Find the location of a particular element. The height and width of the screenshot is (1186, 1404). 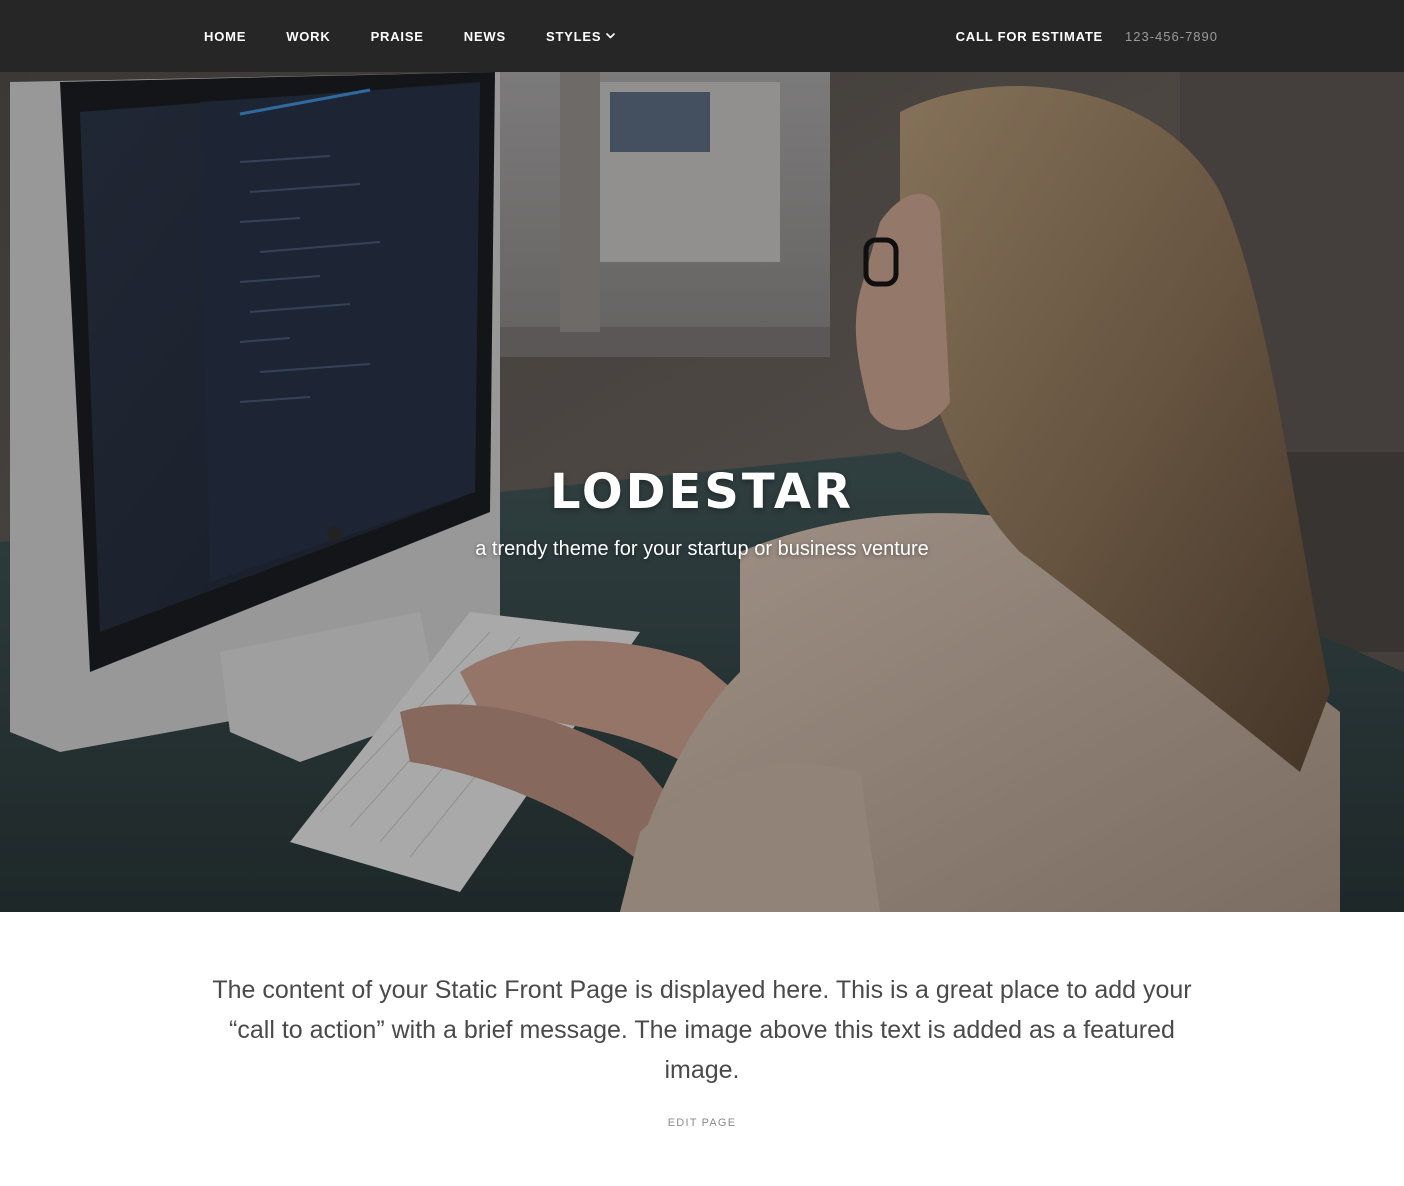

main-menu: HOME WORK PRAISE NEWS STYLES is located at coordinates (429, 36).